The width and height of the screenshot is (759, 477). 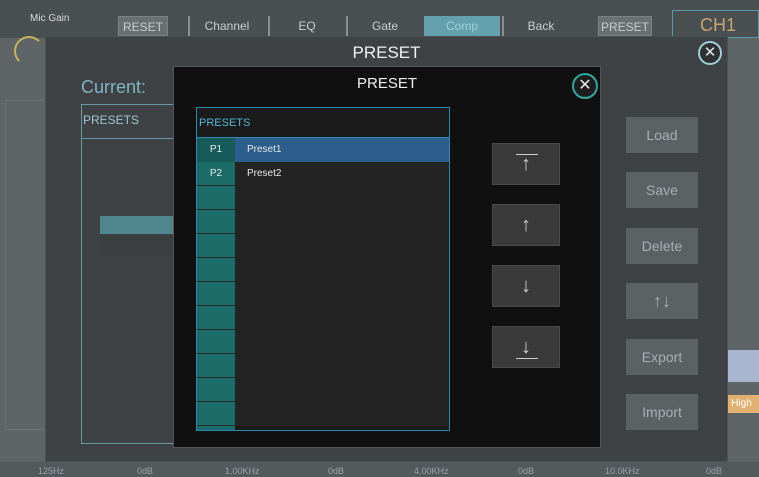 What do you see at coordinates (743, 366) in the screenshot?
I see `right-strip-block` at bounding box center [743, 366].